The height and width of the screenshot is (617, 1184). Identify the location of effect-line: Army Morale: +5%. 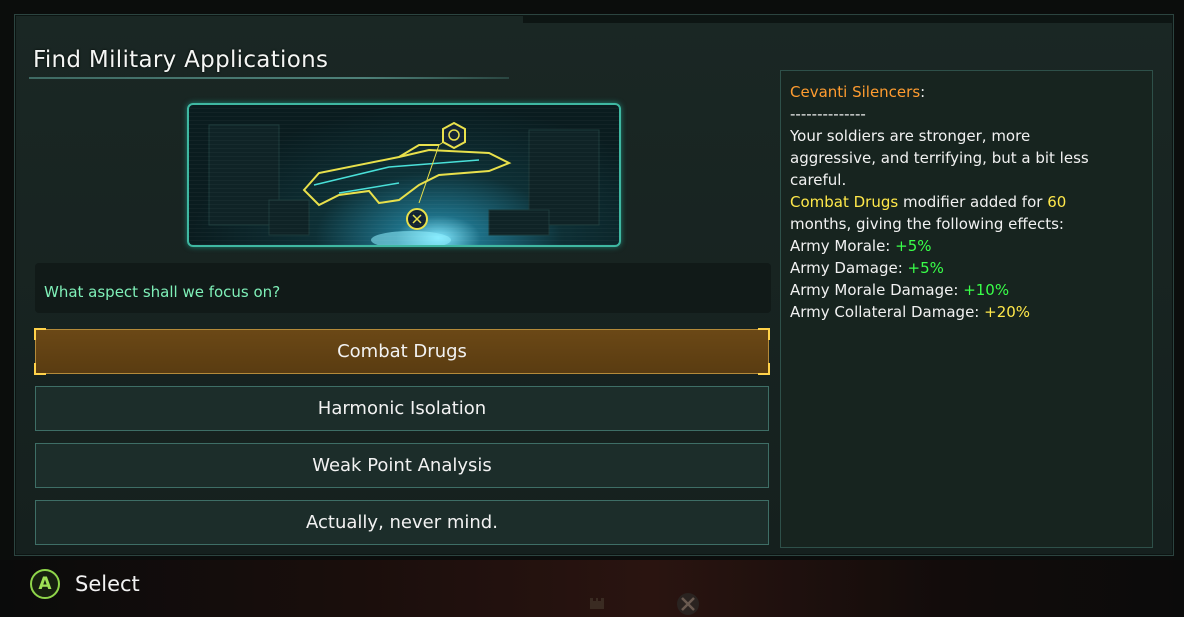
(965, 246).